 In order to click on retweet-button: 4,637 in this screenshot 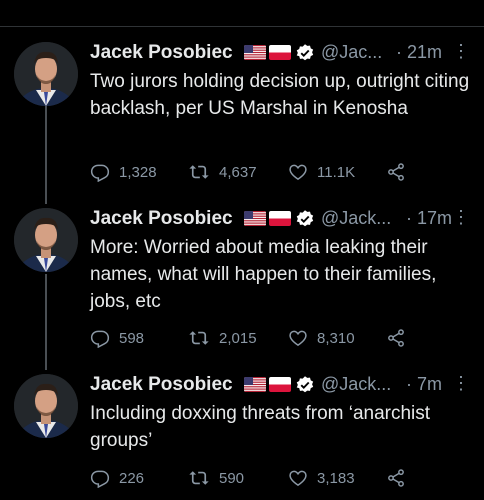, I will do `click(222, 172)`.